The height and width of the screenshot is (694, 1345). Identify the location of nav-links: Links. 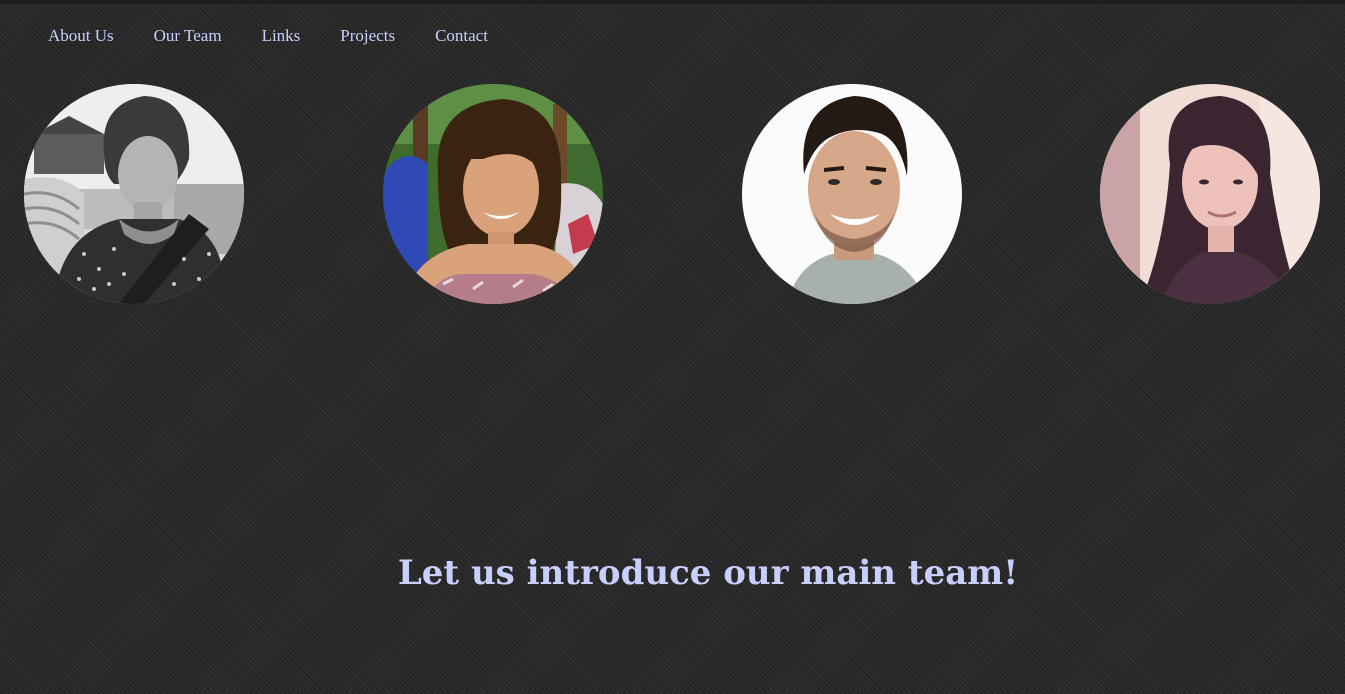
(281, 36).